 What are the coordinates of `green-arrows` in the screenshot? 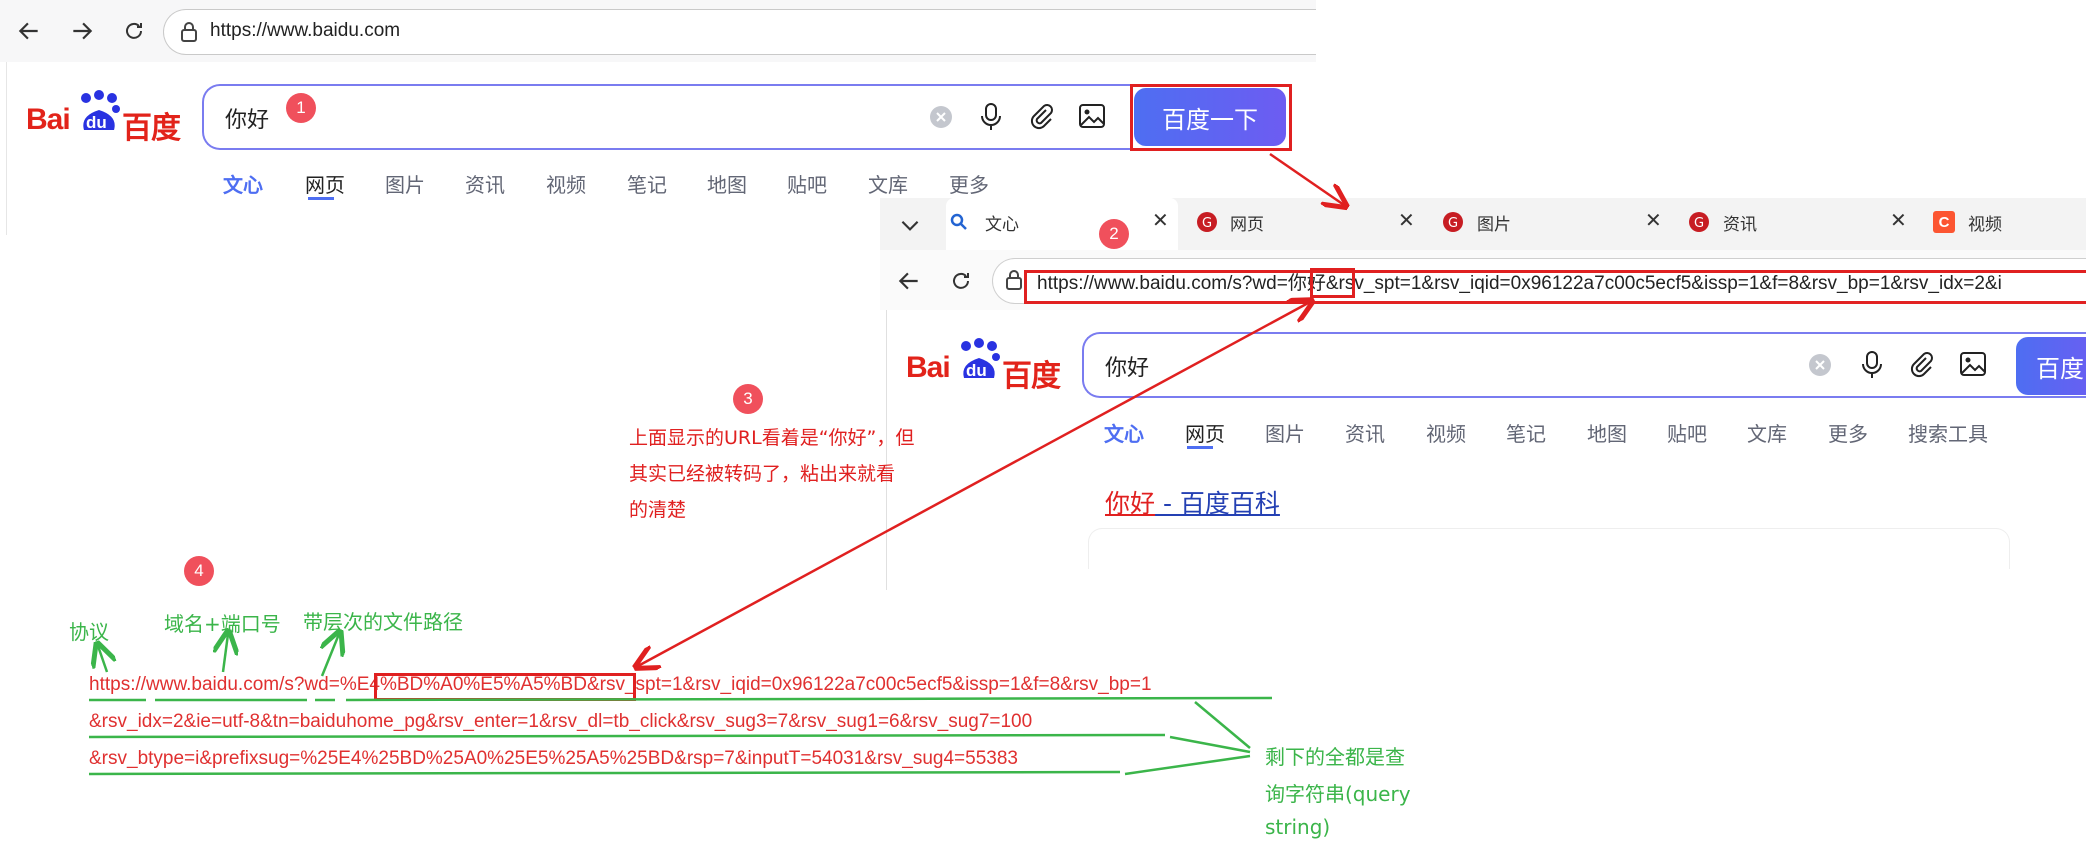 It's located at (674, 705).